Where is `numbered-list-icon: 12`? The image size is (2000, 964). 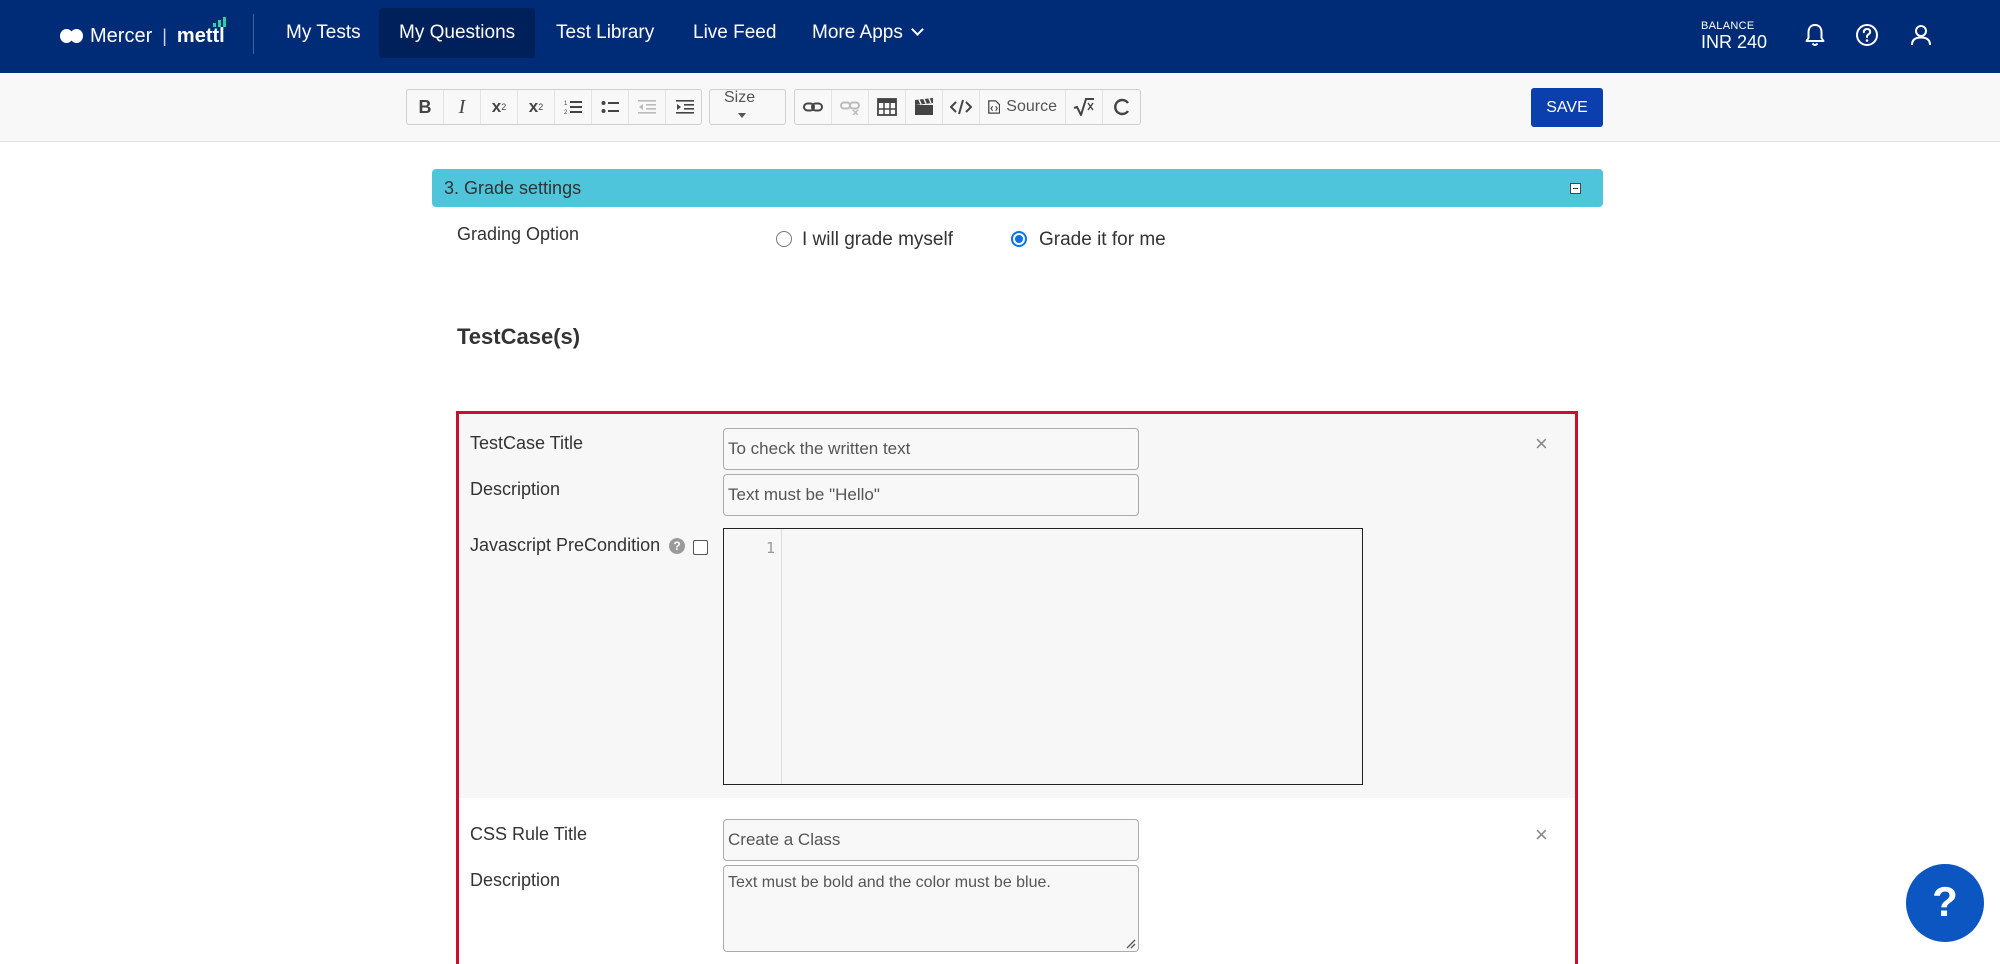
numbered-list-icon: 12 is located at coordinates (573, 108).